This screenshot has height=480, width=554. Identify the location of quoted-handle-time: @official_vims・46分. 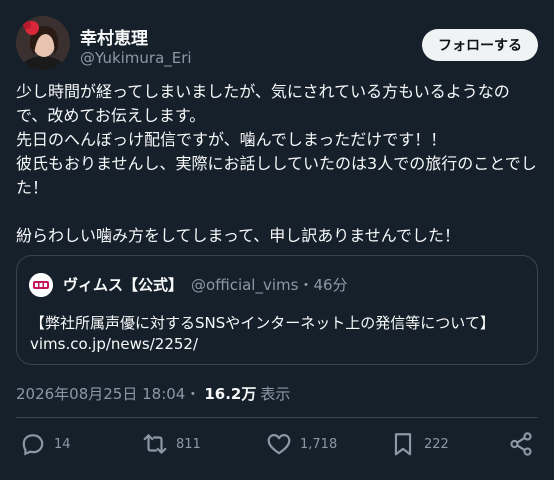
(269, 284).